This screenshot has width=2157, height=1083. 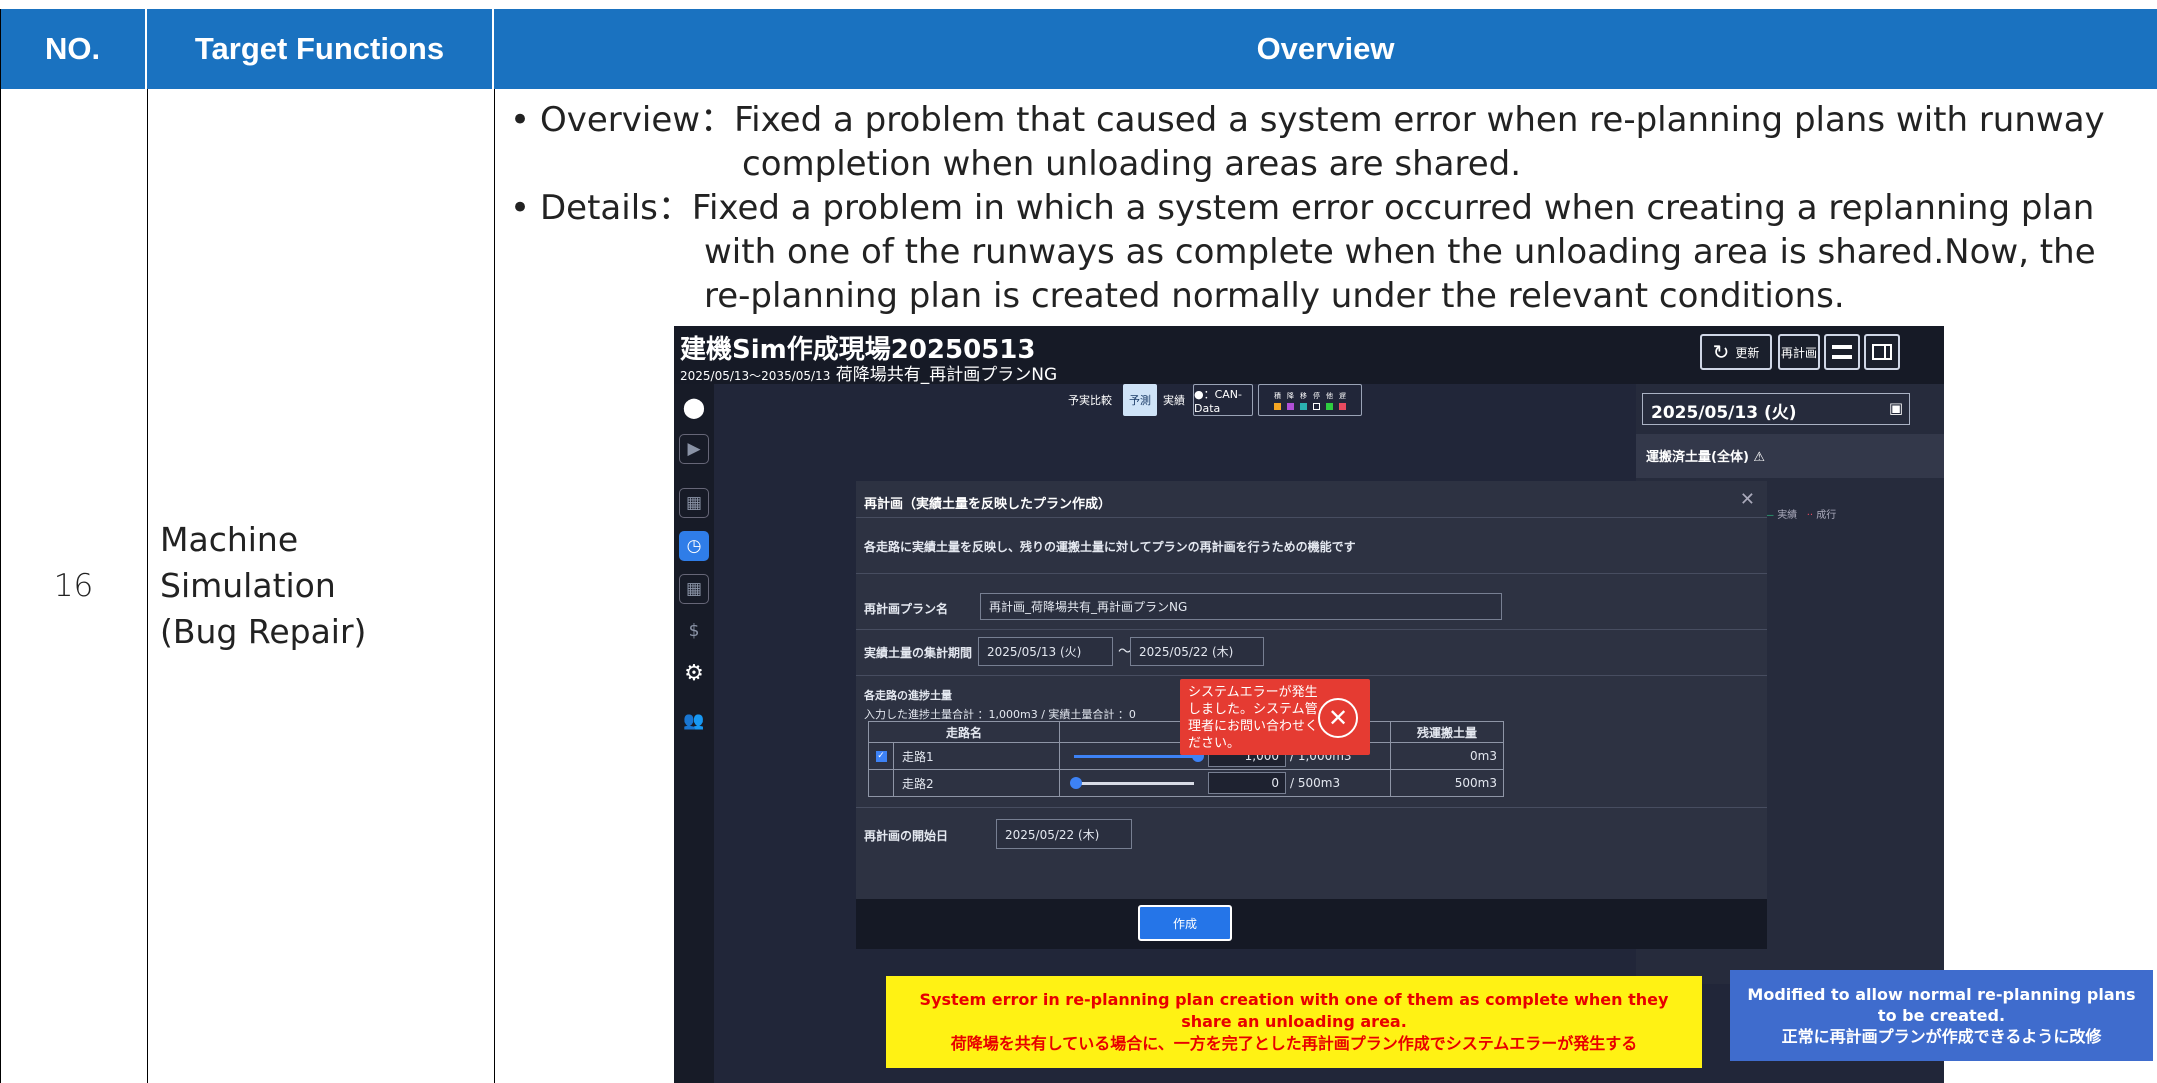 I want to click on grid-icon: ▦, so click(x=694, y=589).